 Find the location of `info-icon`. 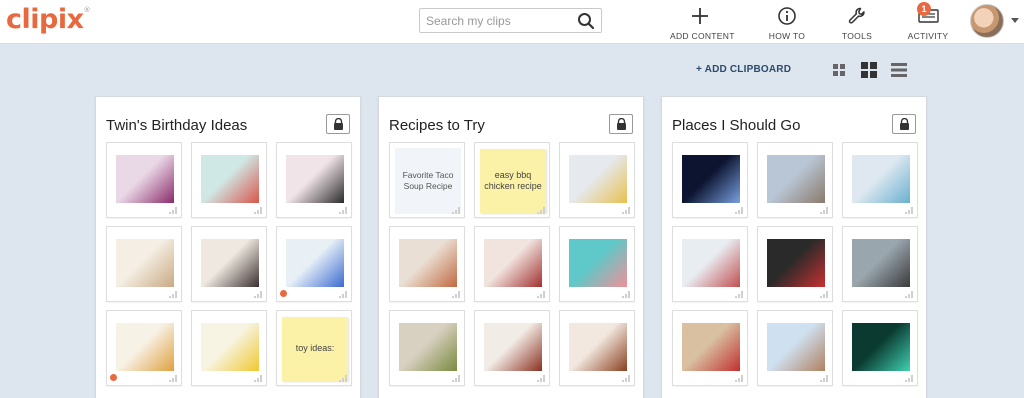

info-icon is located at coordinates (787, 16).